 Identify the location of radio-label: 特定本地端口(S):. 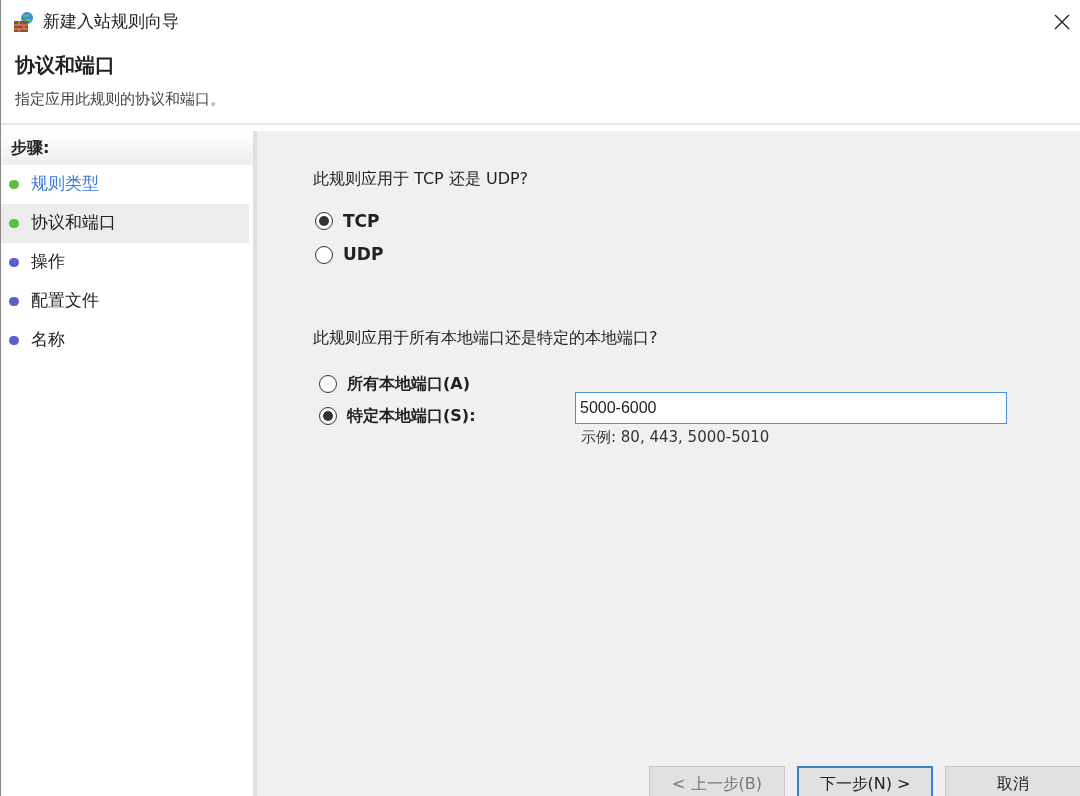
(411, 415).